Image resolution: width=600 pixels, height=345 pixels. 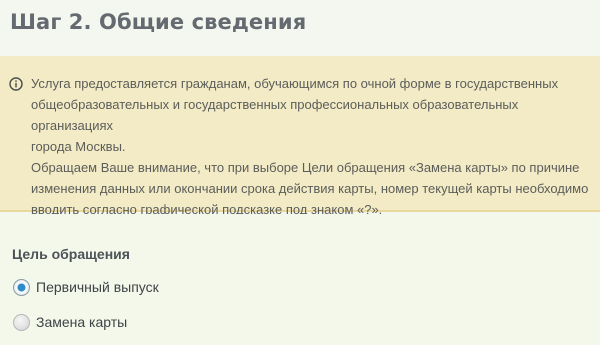 I want to click on purpose-field-label: Цель обращения, so click(x=71, y=254).